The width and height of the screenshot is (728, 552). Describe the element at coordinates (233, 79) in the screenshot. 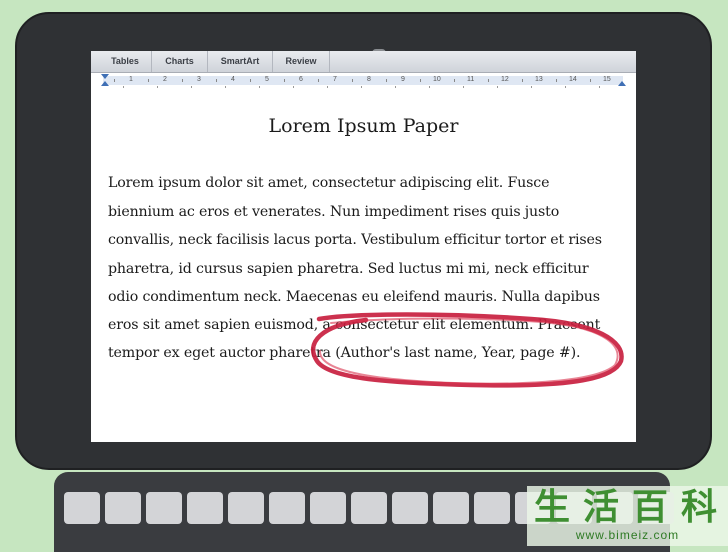

I see `ruler-number: 4` at that location.